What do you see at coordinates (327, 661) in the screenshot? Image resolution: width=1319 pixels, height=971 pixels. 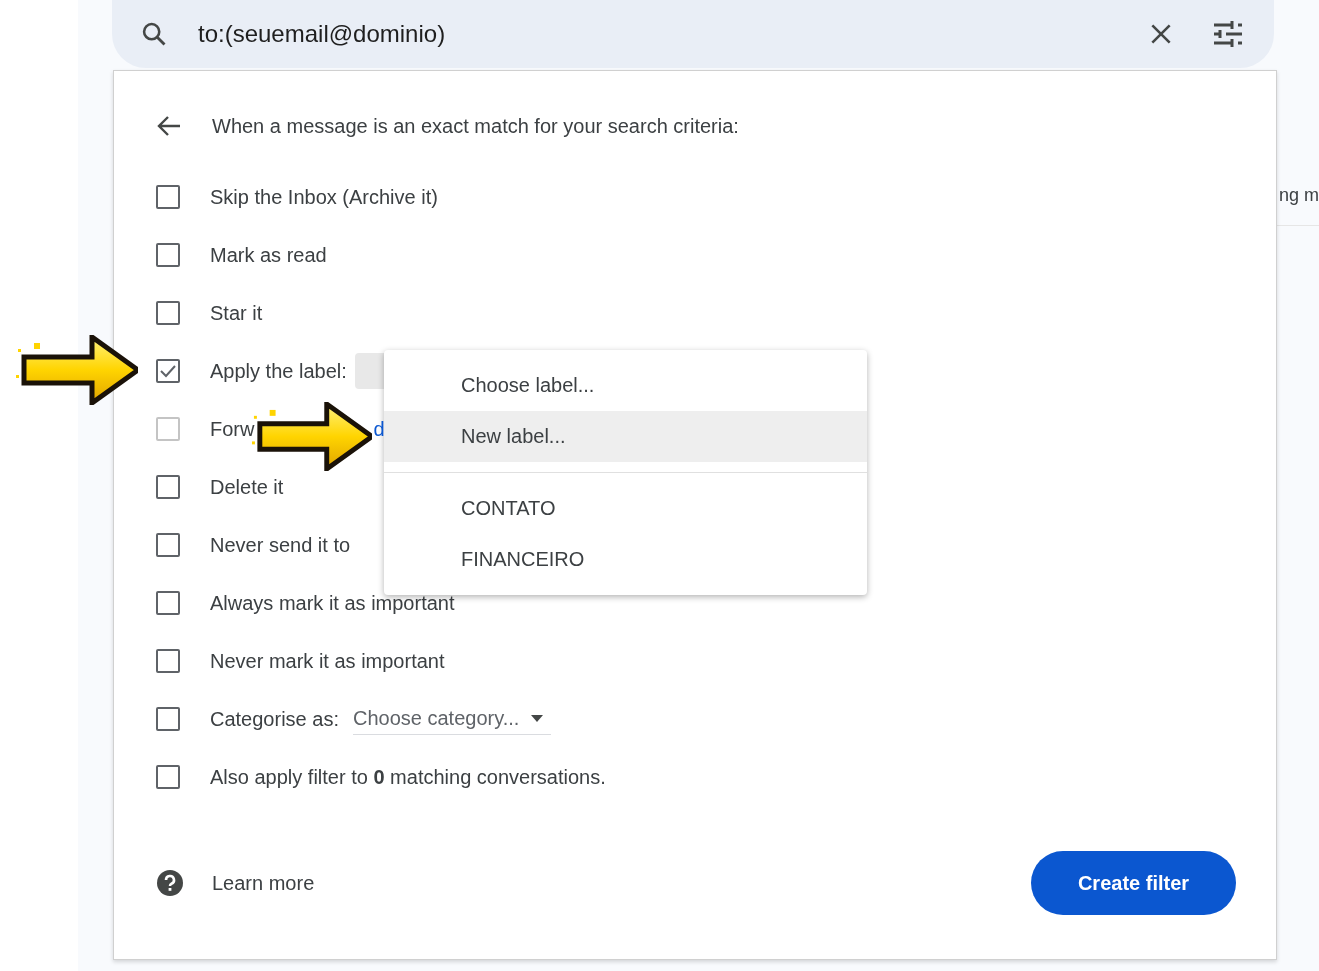 I see `option-label: Never mark it as important` at bounding box center [327, 661].